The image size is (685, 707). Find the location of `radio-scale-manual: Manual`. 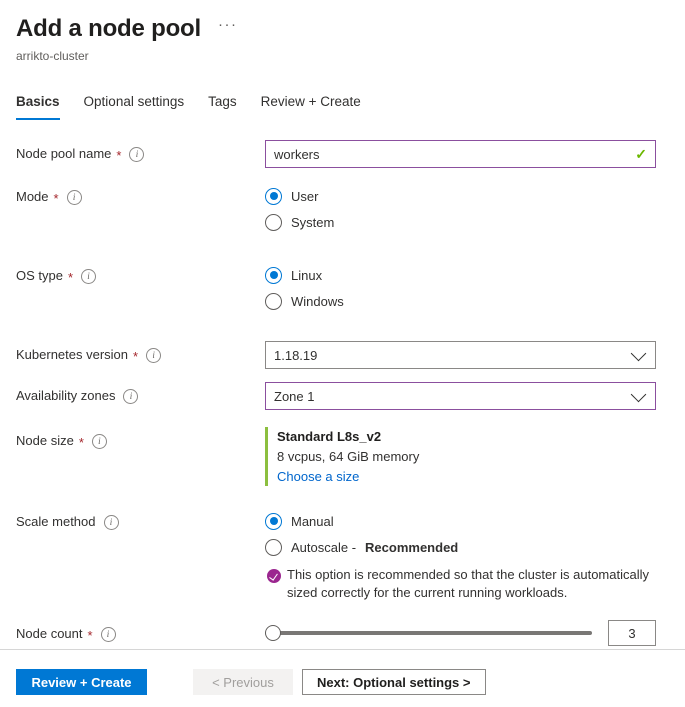

radio-scale-manual: Manual is located at coordinates (460, 521).